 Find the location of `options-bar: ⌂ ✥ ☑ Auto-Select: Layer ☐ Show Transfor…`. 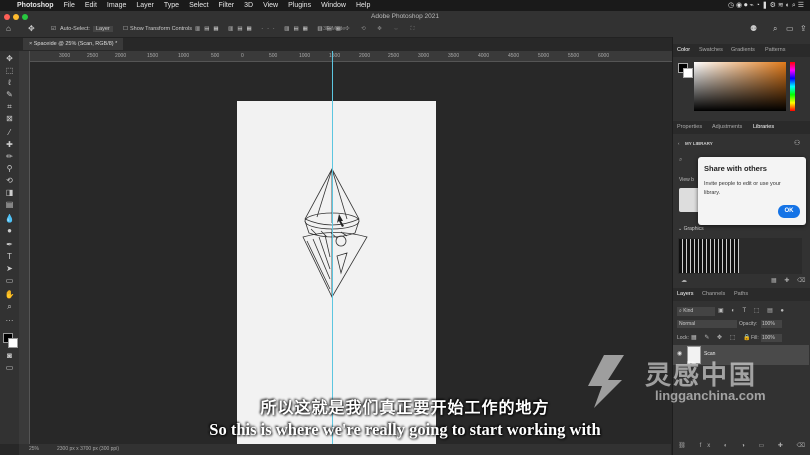

options-bar: ⌂ ✥ ☑ Auto-Select: Layer ☐ Show Transfor… is located at coordinates (405, 30).